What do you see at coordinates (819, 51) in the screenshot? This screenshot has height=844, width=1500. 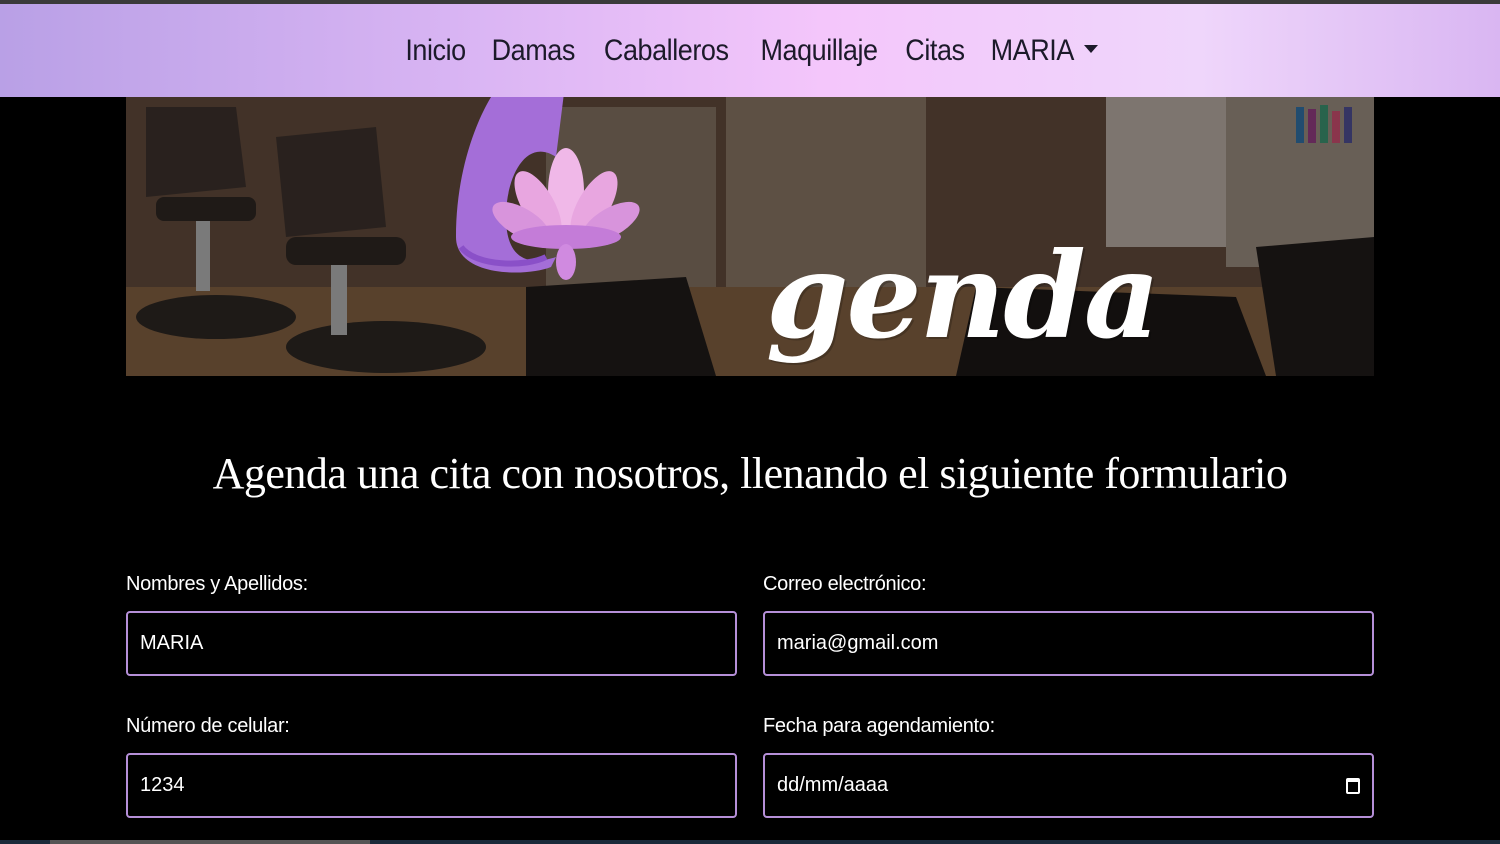 I see `nav-link-maquillaje: Maquillaje` at bounding box center [819, 51].